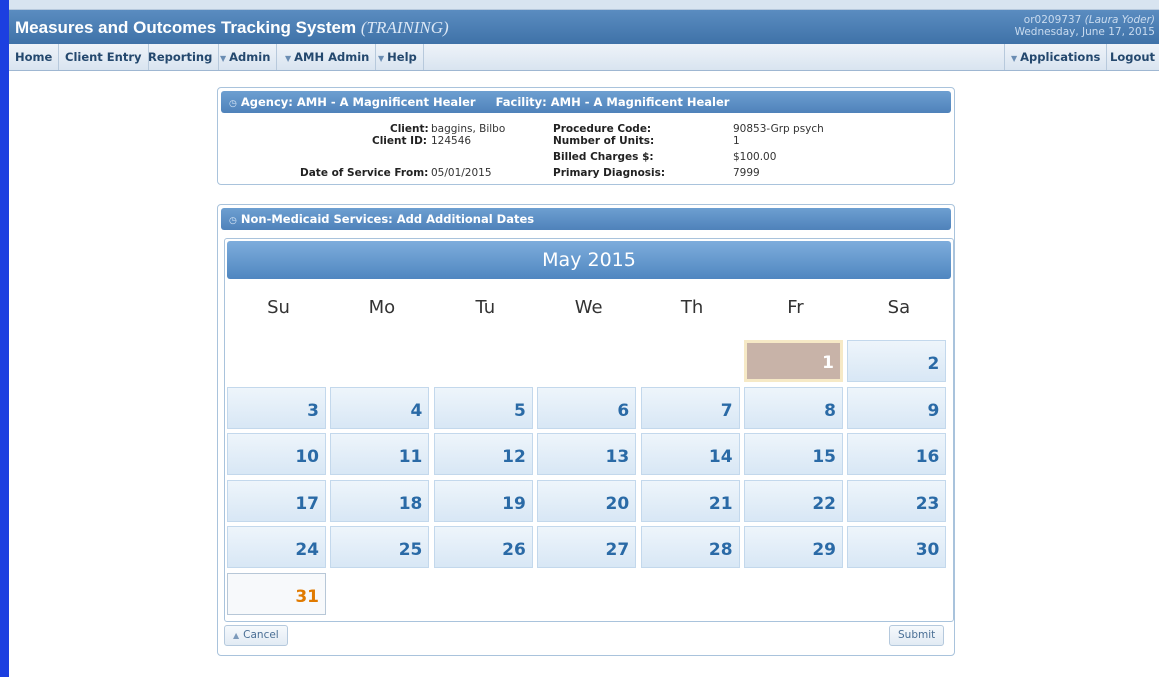 This screenshot has height=677, width=1159. Describe the element at coordinates (236, 635) in the screenshot. I see `caret-up-icon: ▲` at that location.